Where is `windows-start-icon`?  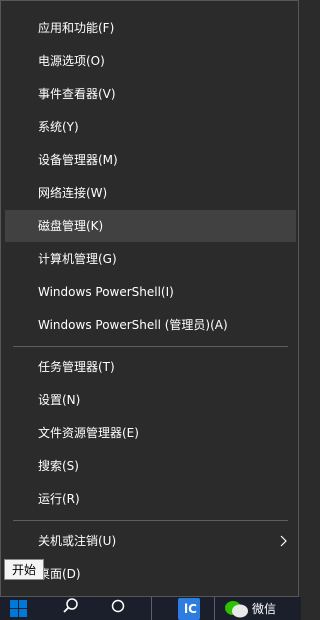 windows-start-icon is located at coordinates (18, 608).